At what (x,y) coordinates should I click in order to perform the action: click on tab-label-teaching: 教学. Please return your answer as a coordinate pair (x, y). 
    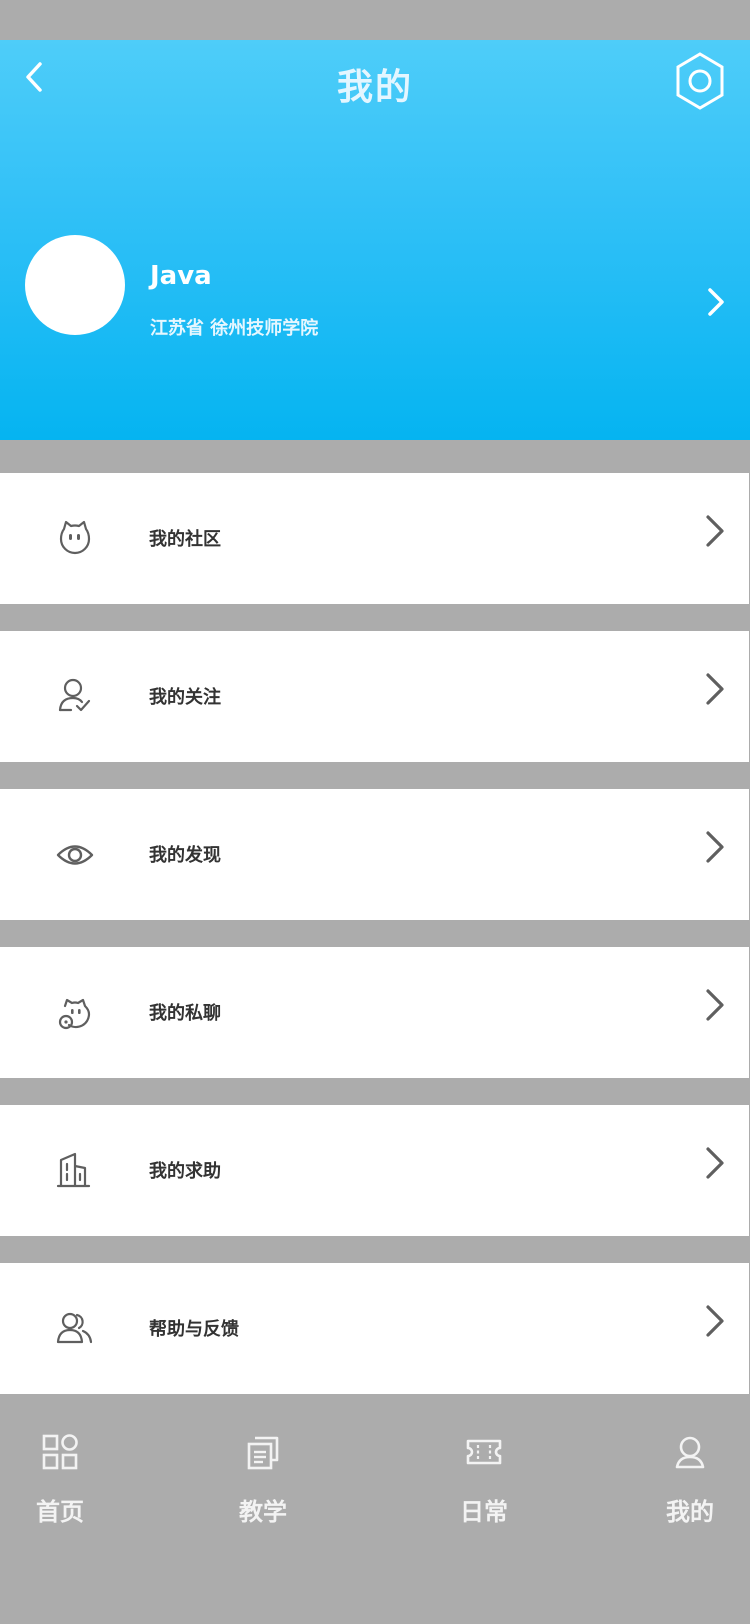
    Looking at the image, I should click on (263, 1512).